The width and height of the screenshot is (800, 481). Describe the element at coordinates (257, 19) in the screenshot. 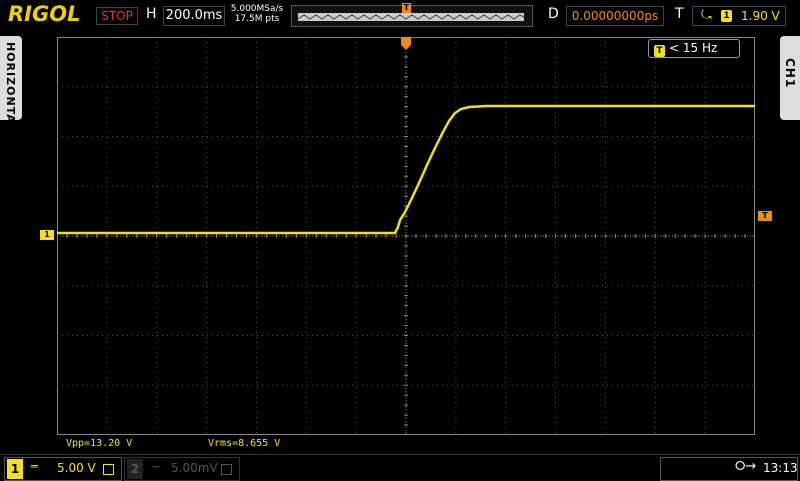

I see `memory-depth: 17.5M pts` at that location.